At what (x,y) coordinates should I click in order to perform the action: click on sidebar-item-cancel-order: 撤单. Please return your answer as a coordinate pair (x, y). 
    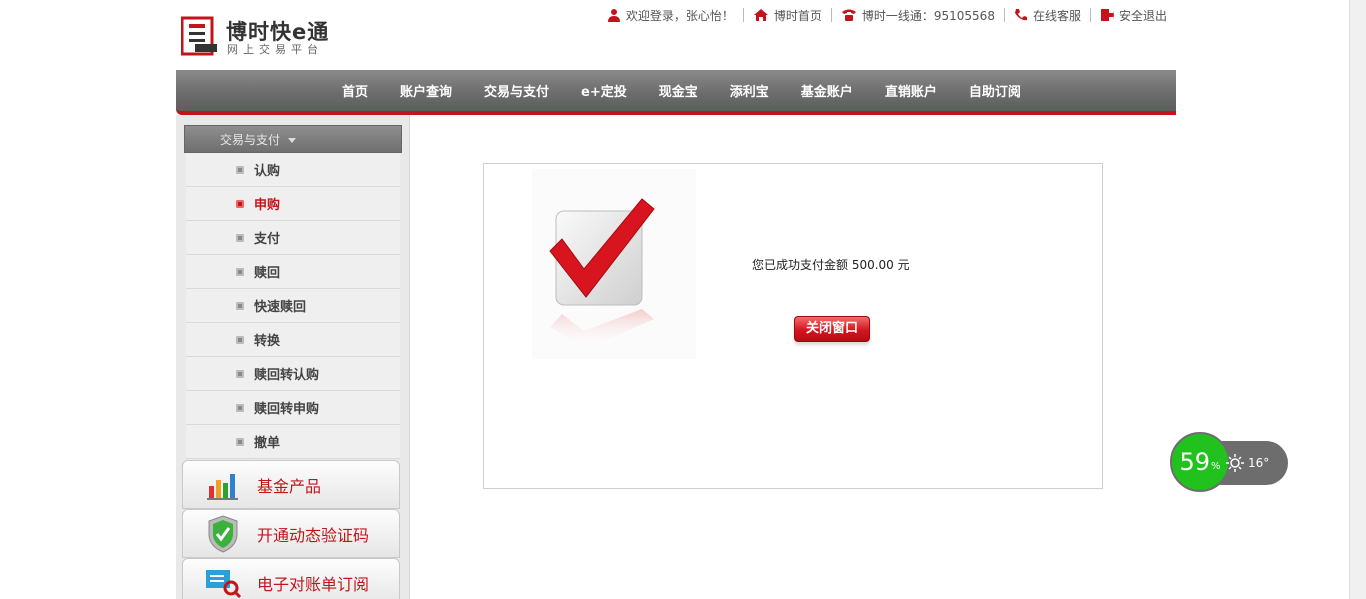
    Looking at the image, I should click on (293, 442).